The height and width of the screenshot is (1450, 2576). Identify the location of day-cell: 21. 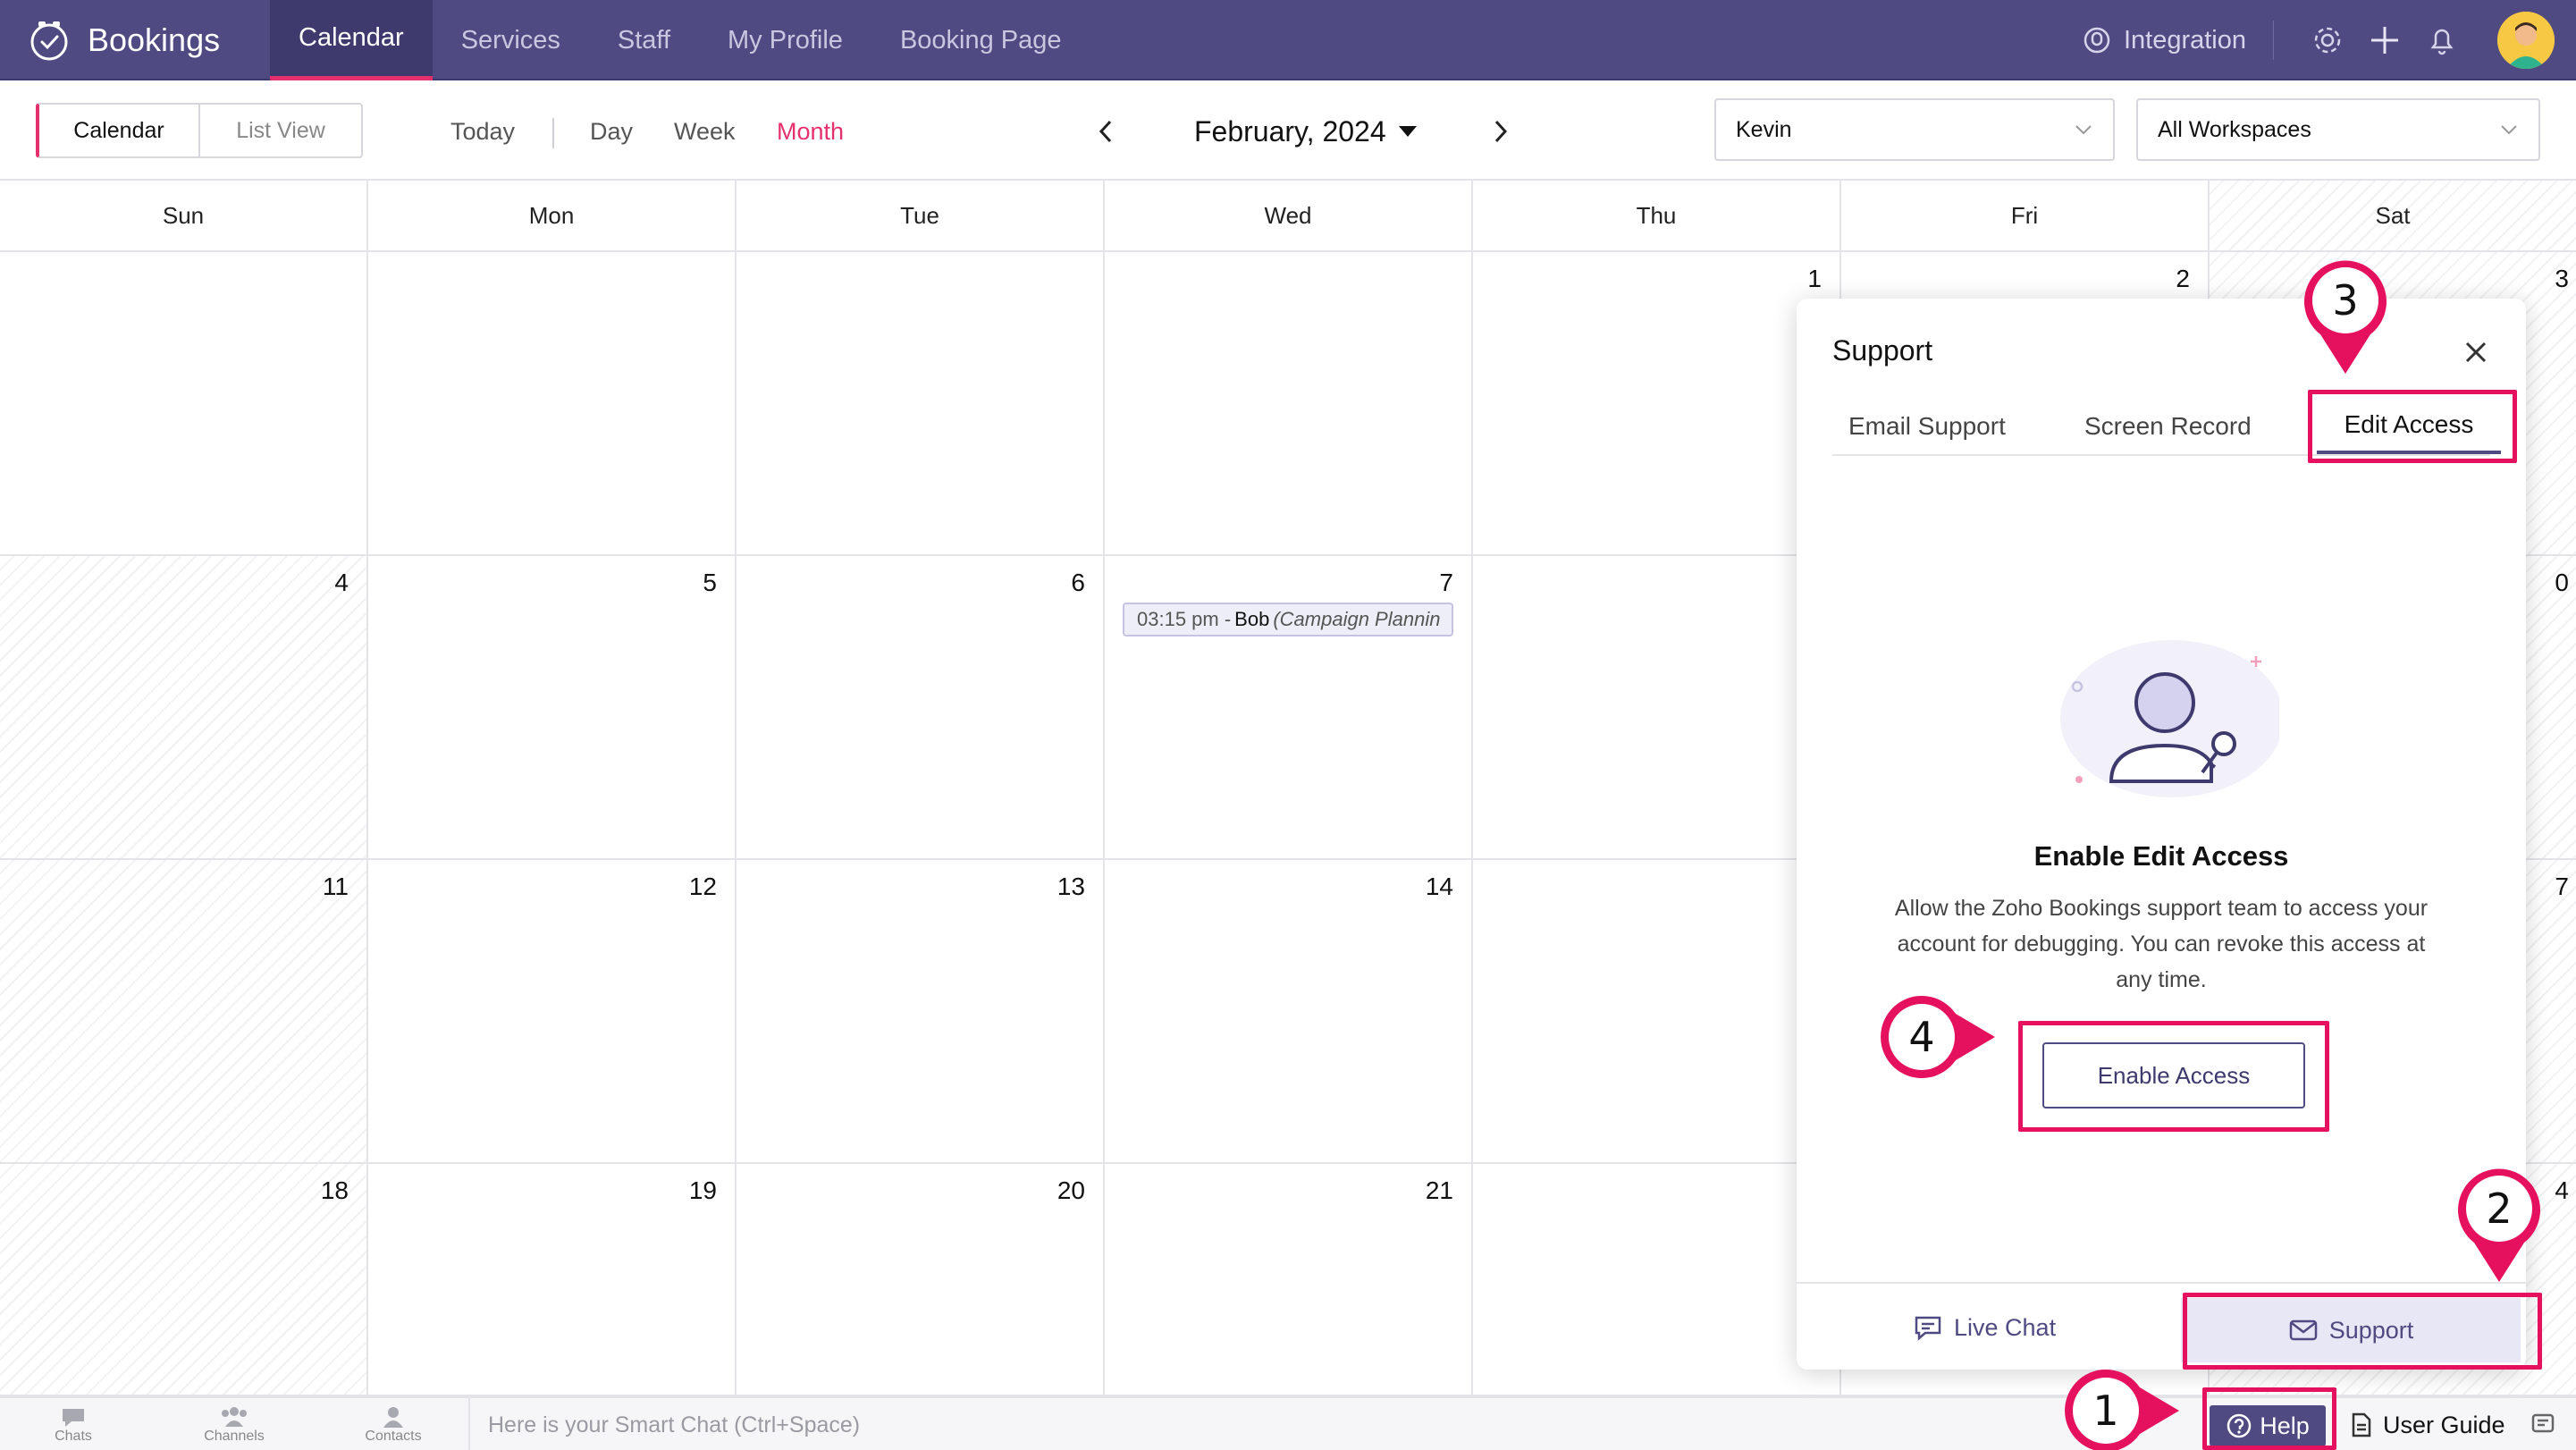
(1289, 1280).